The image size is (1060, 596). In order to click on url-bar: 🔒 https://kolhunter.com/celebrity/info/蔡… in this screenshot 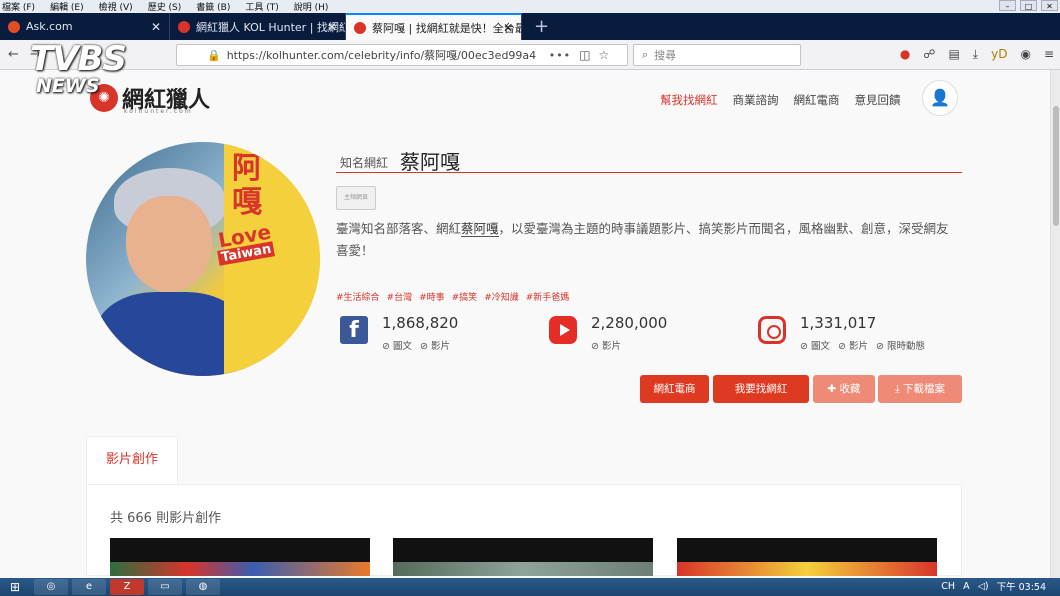, I will do `click(402, 55)`.